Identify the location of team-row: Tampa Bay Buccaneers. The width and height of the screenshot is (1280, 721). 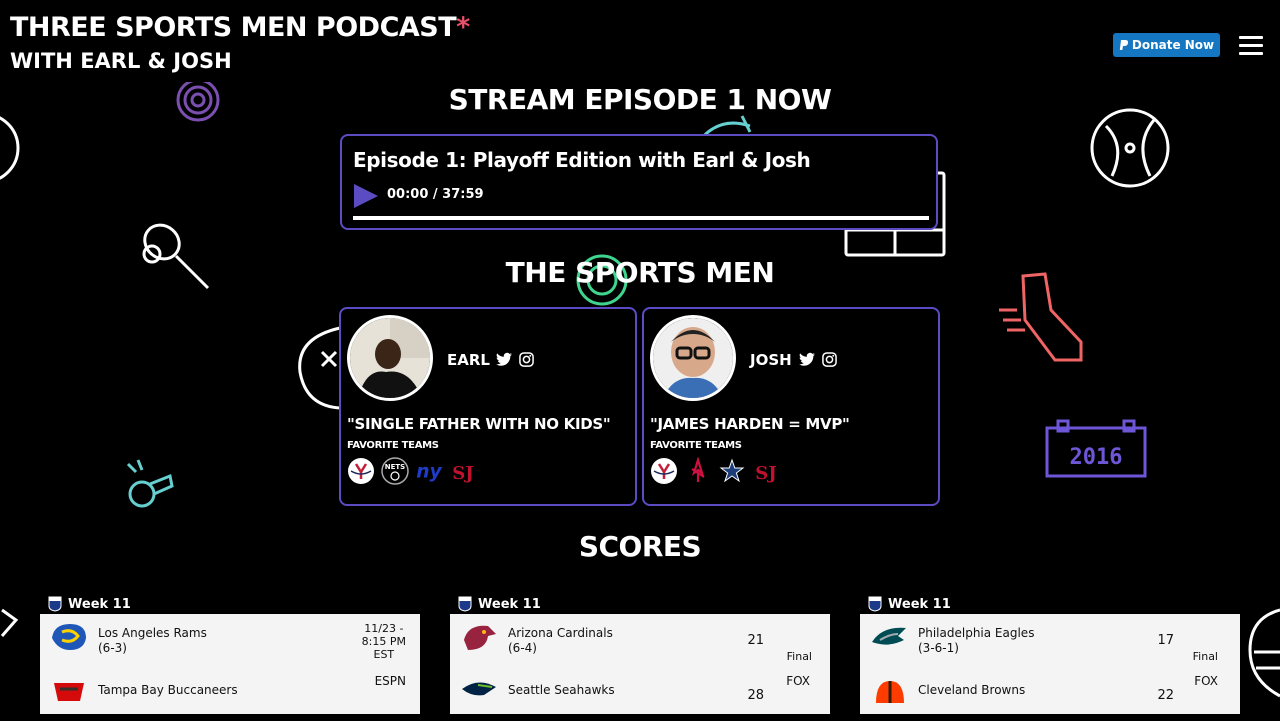
(230, 695).